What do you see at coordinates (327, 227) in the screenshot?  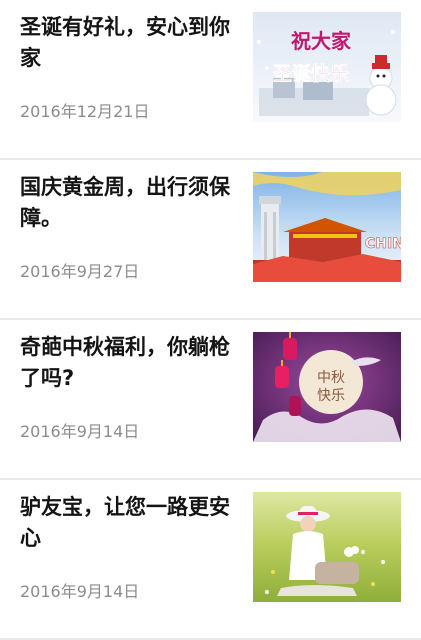 I see `national-day-image: CHIN` at bounding box center [327, 227].